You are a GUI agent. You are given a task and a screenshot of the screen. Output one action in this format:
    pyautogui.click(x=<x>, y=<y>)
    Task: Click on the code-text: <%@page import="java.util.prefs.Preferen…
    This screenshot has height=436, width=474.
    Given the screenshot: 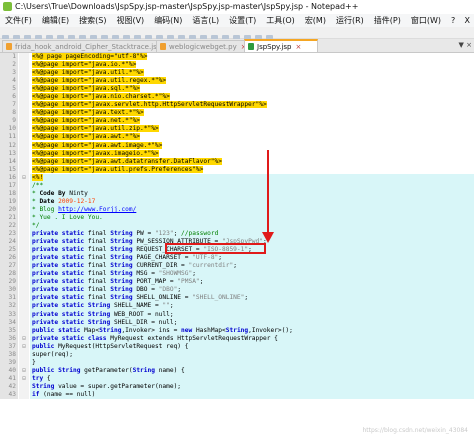 What is the action you would take?
    pyautogui.click(x=252, y=169)
    